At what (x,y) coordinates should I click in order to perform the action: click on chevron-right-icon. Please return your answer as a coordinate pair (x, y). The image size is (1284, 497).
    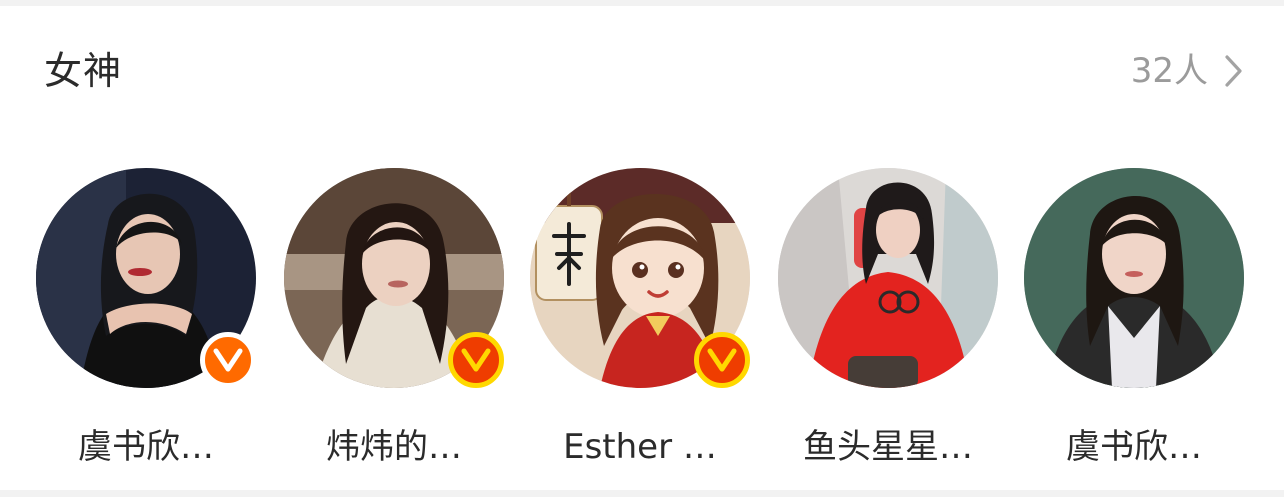
    Looking at the image, I should click on (1233, 71).